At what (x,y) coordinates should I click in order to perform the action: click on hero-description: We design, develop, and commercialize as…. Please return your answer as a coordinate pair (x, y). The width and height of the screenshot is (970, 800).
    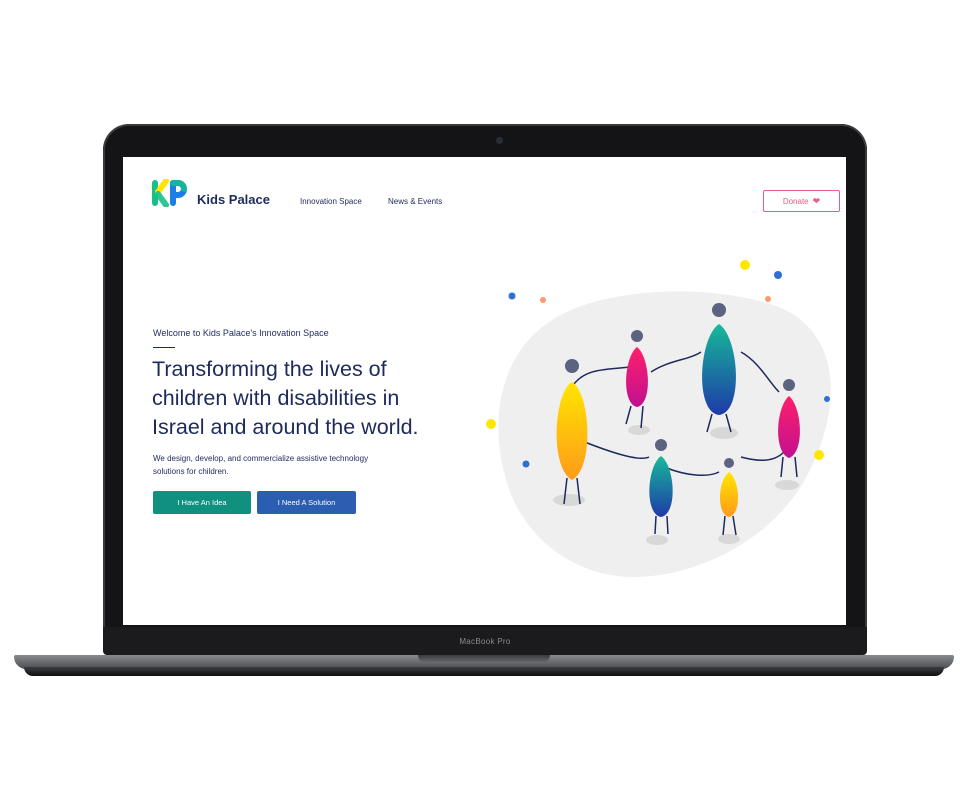
    Looking at the image, I should click on (298, 465).